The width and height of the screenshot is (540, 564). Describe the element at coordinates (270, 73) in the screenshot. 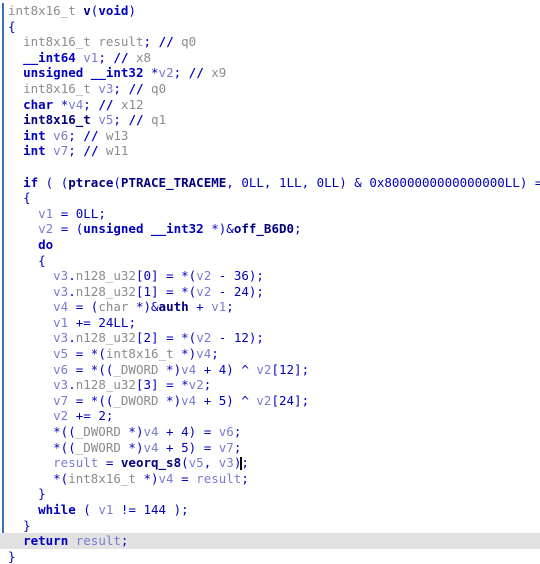

I see `code-line: unsigned __int32 *v2; // x9` at that location.